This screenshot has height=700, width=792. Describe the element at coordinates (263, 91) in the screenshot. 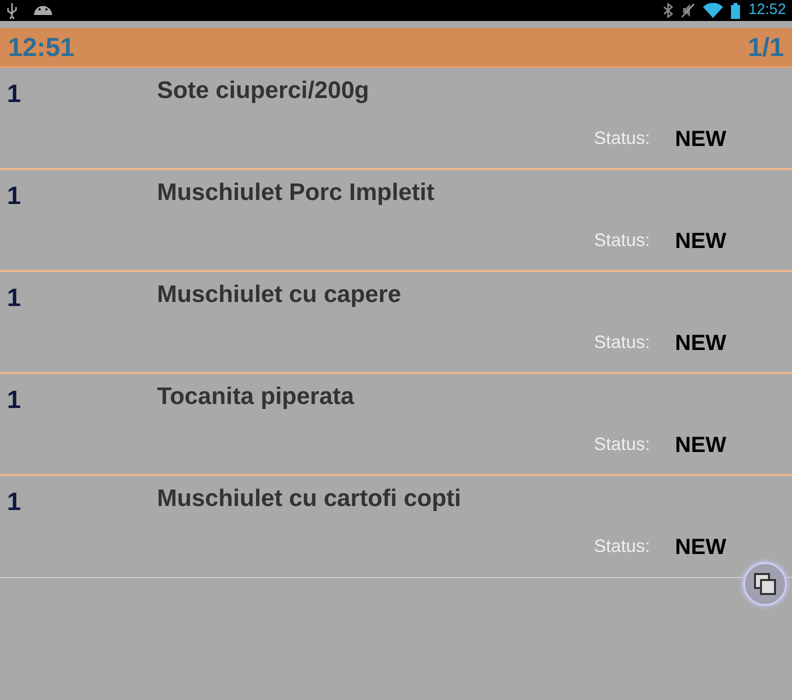

I see `item-name: Sote ciuperci/200g` at that location.